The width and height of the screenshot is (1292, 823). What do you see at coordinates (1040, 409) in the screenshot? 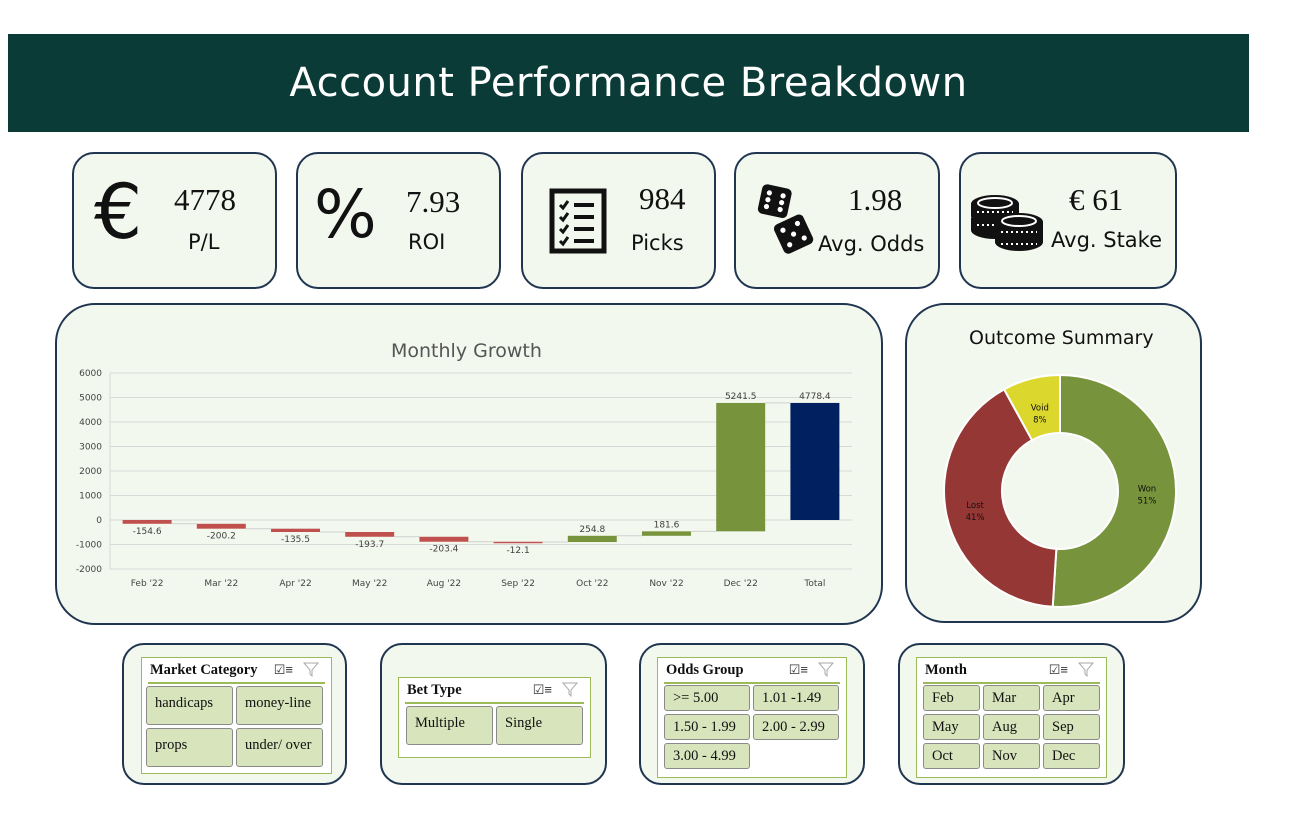
I see `slice-category-label: Void` at bounding box center [1040, 409].